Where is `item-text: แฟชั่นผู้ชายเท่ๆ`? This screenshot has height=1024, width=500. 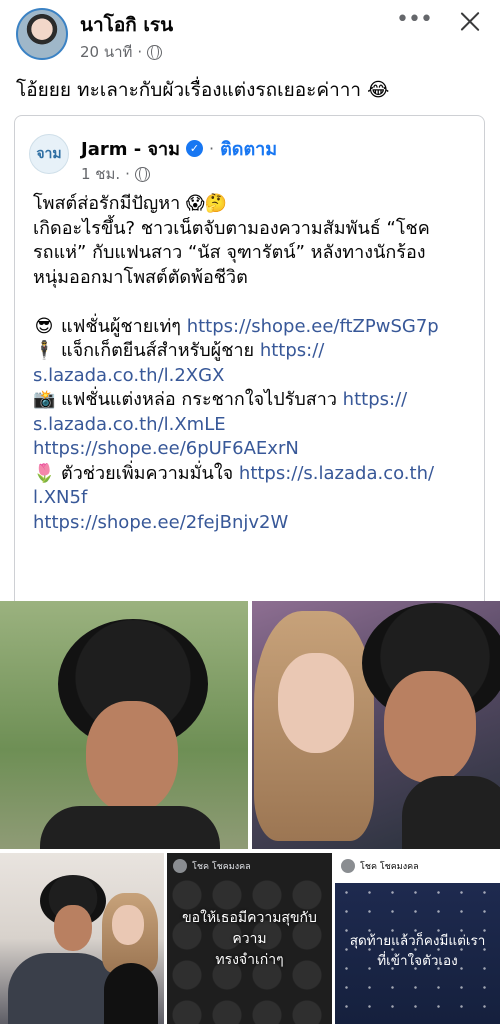
item-text: แฟชั่นผู้ชายเท่ๆ is located at coordinates (124, 326).